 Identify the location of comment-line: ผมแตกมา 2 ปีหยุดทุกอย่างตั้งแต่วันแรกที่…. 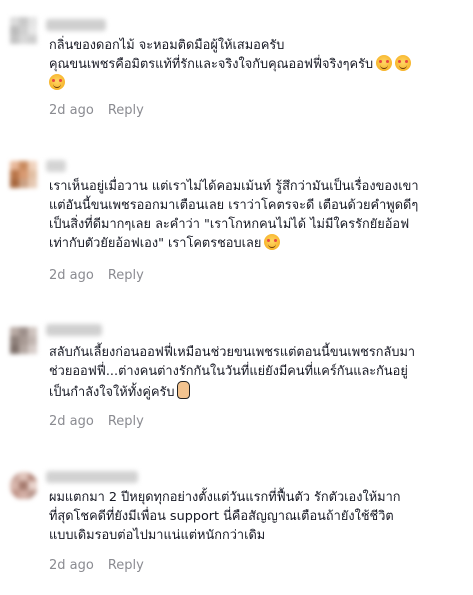
(225, 497).